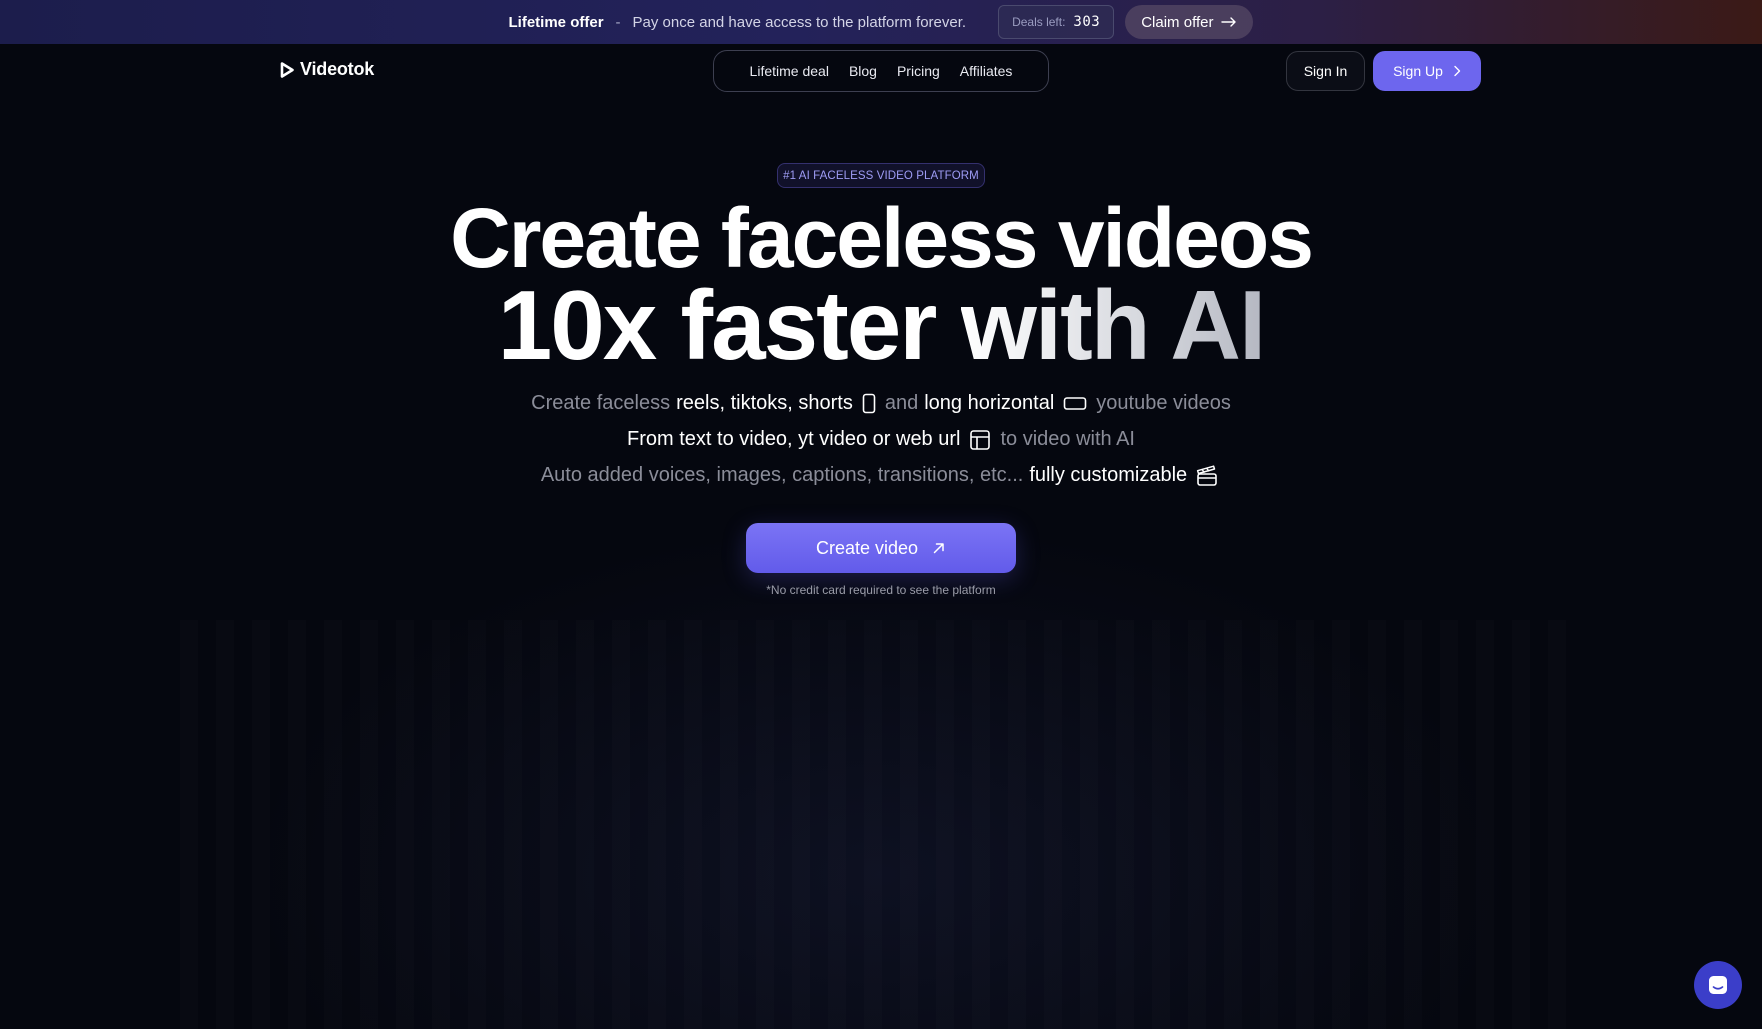 The height and width of the screenshot is (1029, 1762). What do you see at coordinates (881, 71) in the screenshot?
I see `main-nav: Lifetime deal Blog Pricing Affiliates` at bounding box center [881, 71].